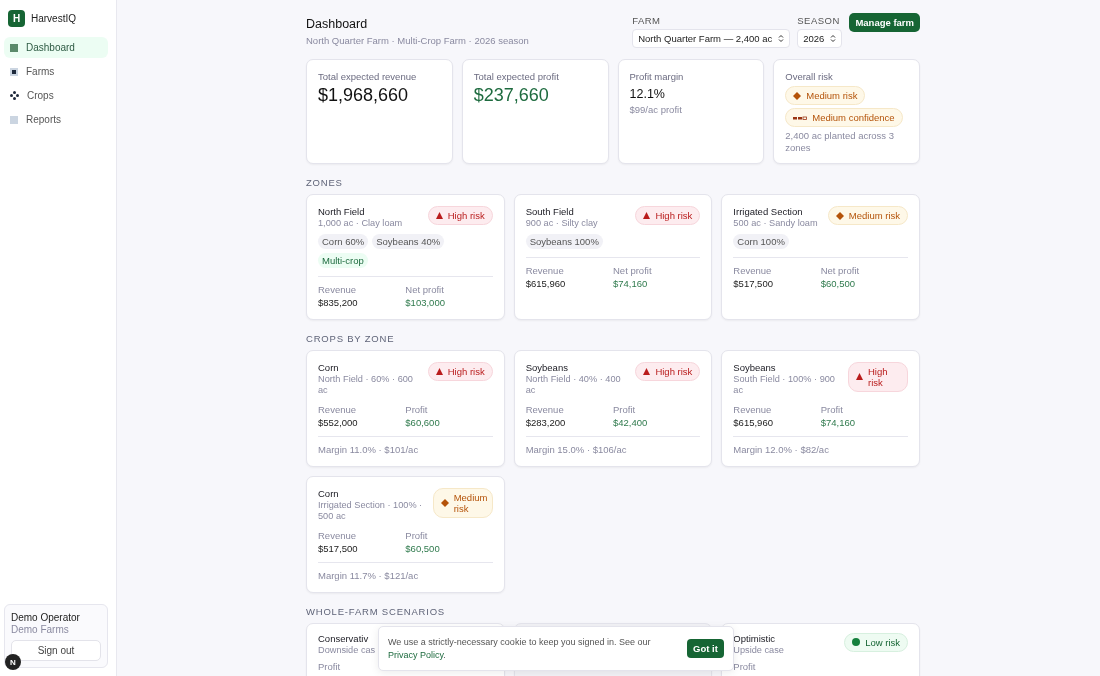 The width and height of the screenshot is (1100, 676). What do you see at coordinates (573, 385) in the screenshot?
I see `crop-detail: North Field · 40% · 400 ac` at bounding box center [573, 385].